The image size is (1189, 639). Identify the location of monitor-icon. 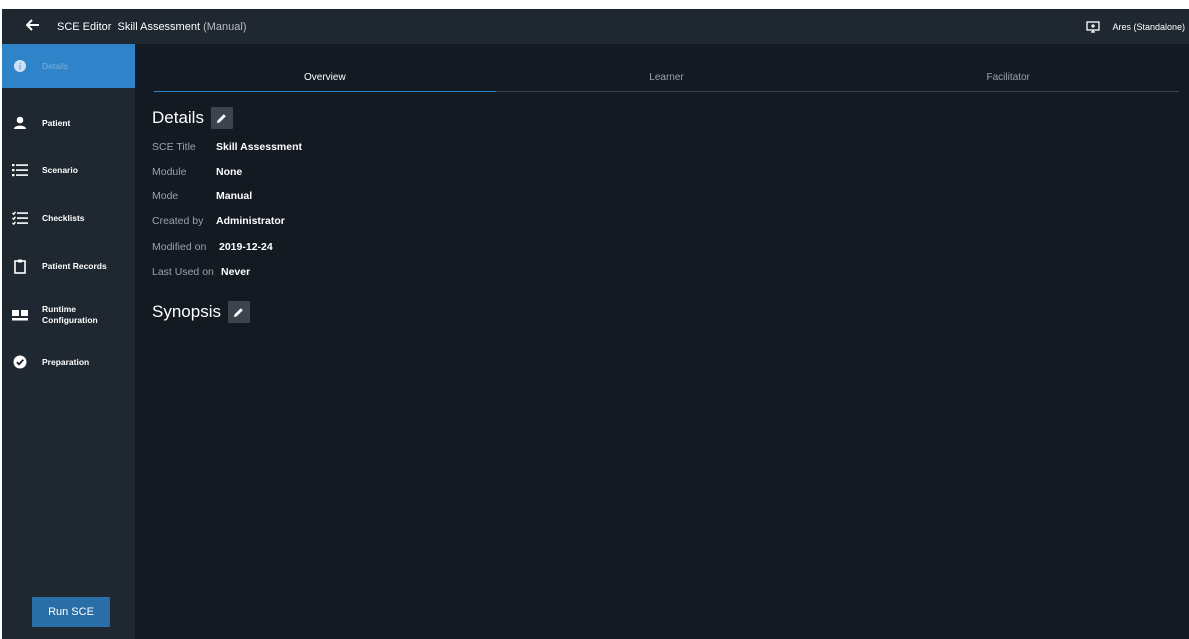
(1093, 26).